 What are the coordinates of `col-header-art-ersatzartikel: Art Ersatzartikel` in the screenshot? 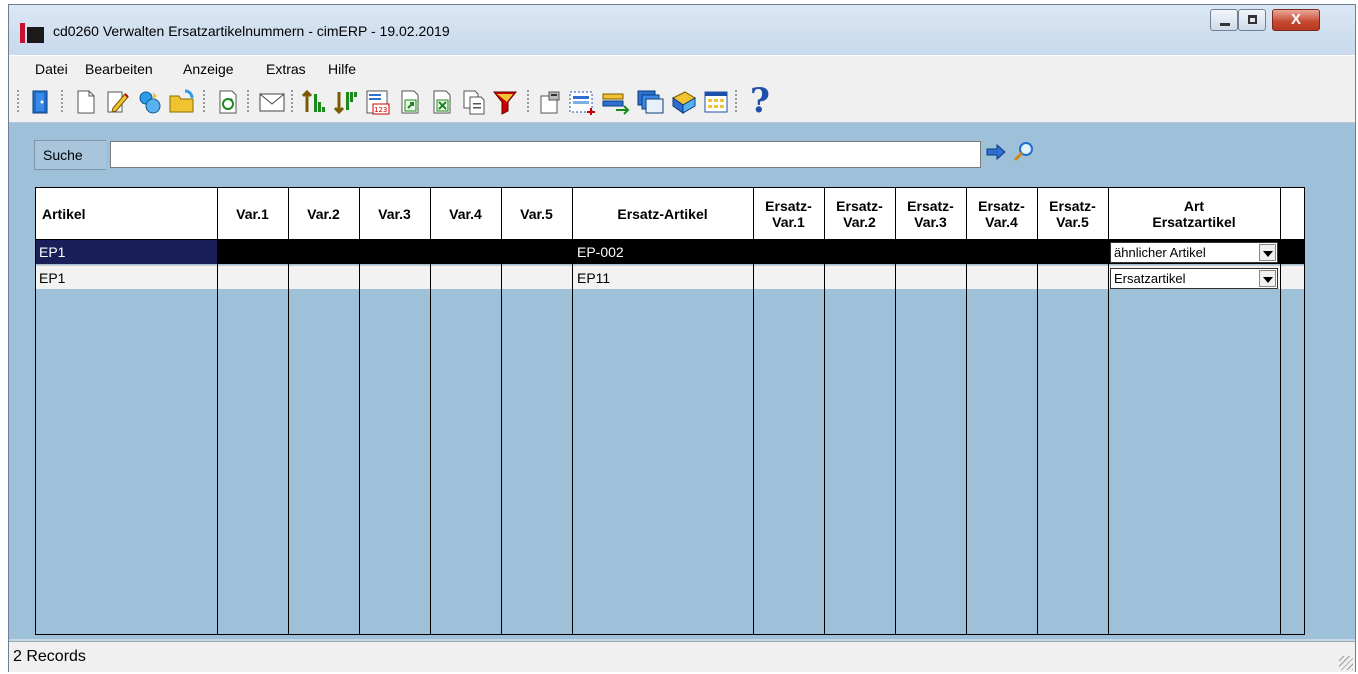 It's located at (1194, 213).